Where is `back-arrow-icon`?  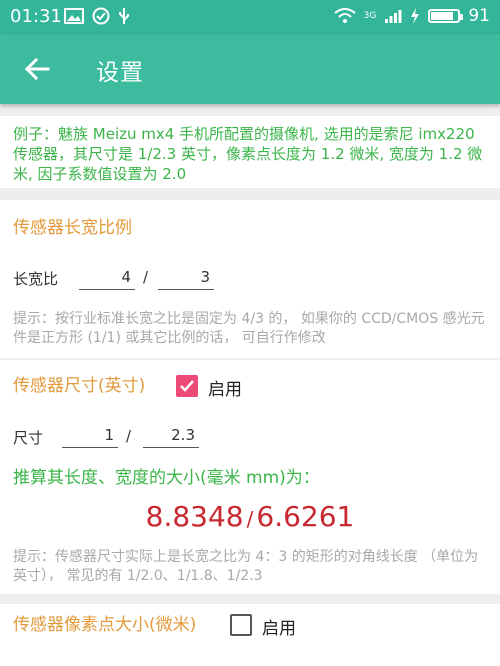 back-arrow-icon is located at coordinates (37, 69).